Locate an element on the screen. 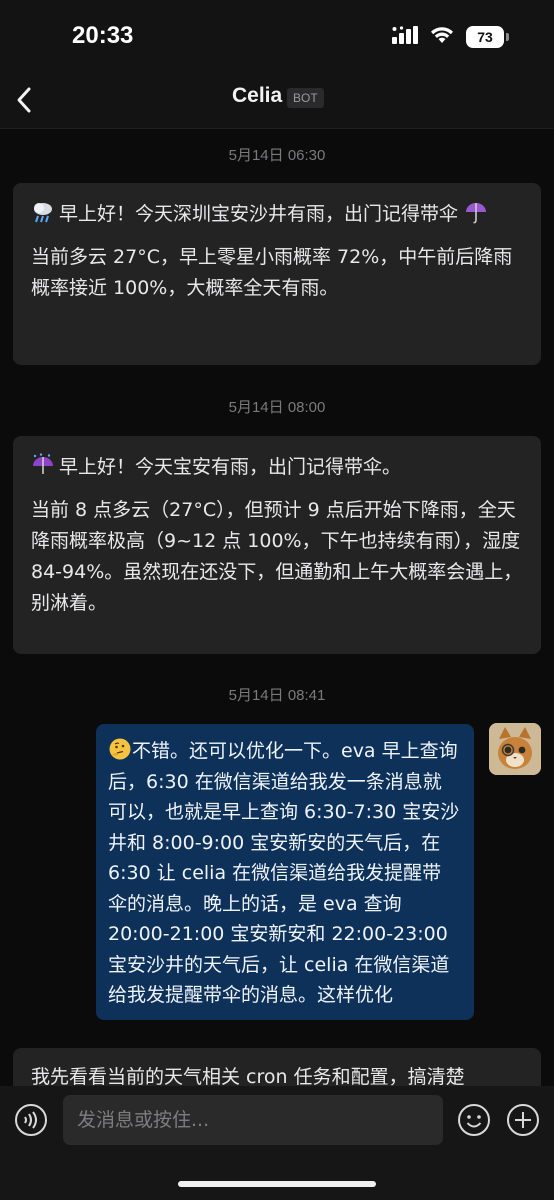  battery-icon: 73 is located at coordinates (487, 37).